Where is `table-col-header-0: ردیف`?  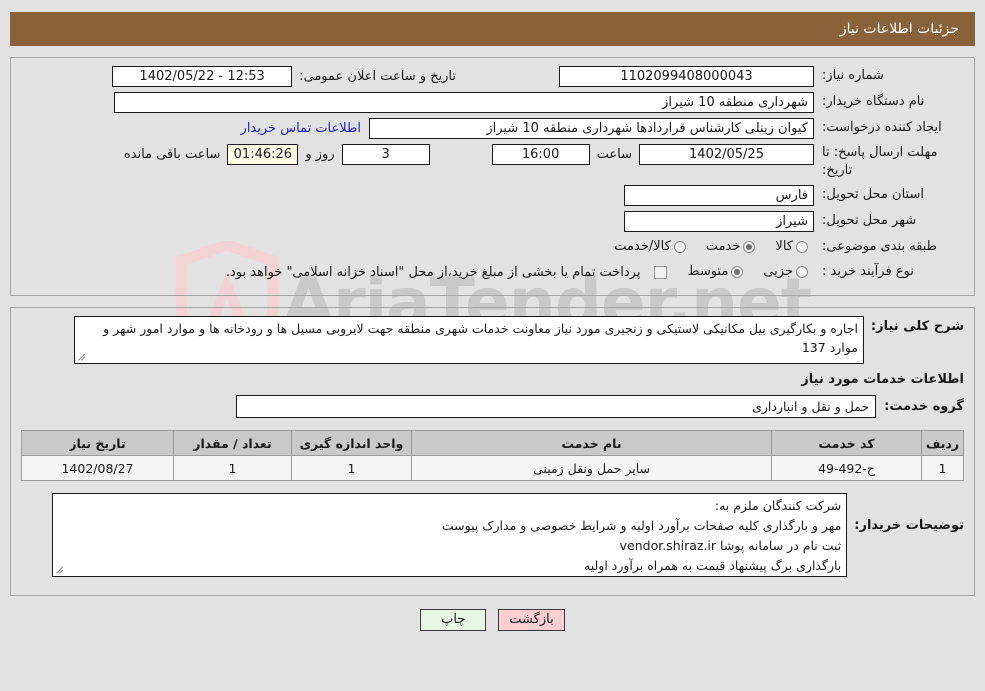
table-col-header-0: ردیف is located at coordinates (942, 443).